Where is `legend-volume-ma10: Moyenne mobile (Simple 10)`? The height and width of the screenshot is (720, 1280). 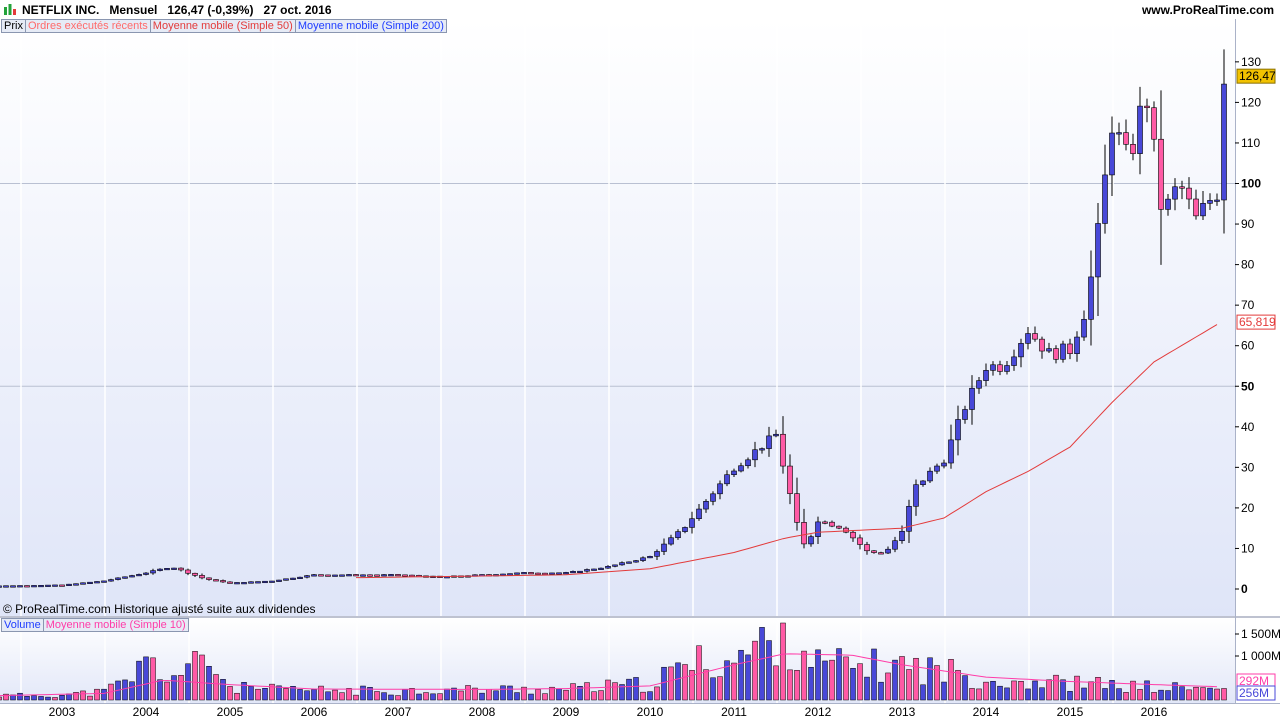
legend-volume-ma10: Moyenne mobile (Simple 10) is located at coordinates (115, 625).